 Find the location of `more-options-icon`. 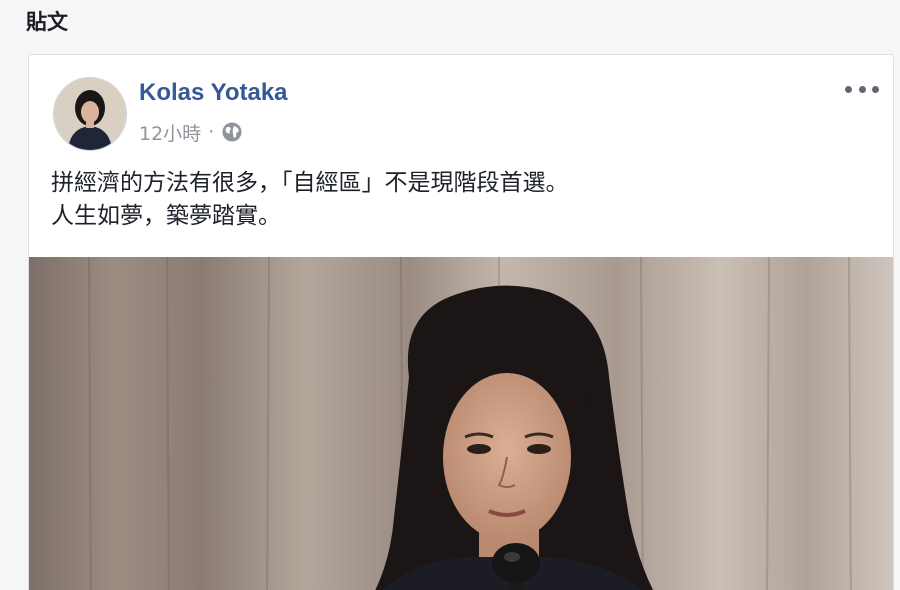

more-options-icon is located at coordinates (862, 89).